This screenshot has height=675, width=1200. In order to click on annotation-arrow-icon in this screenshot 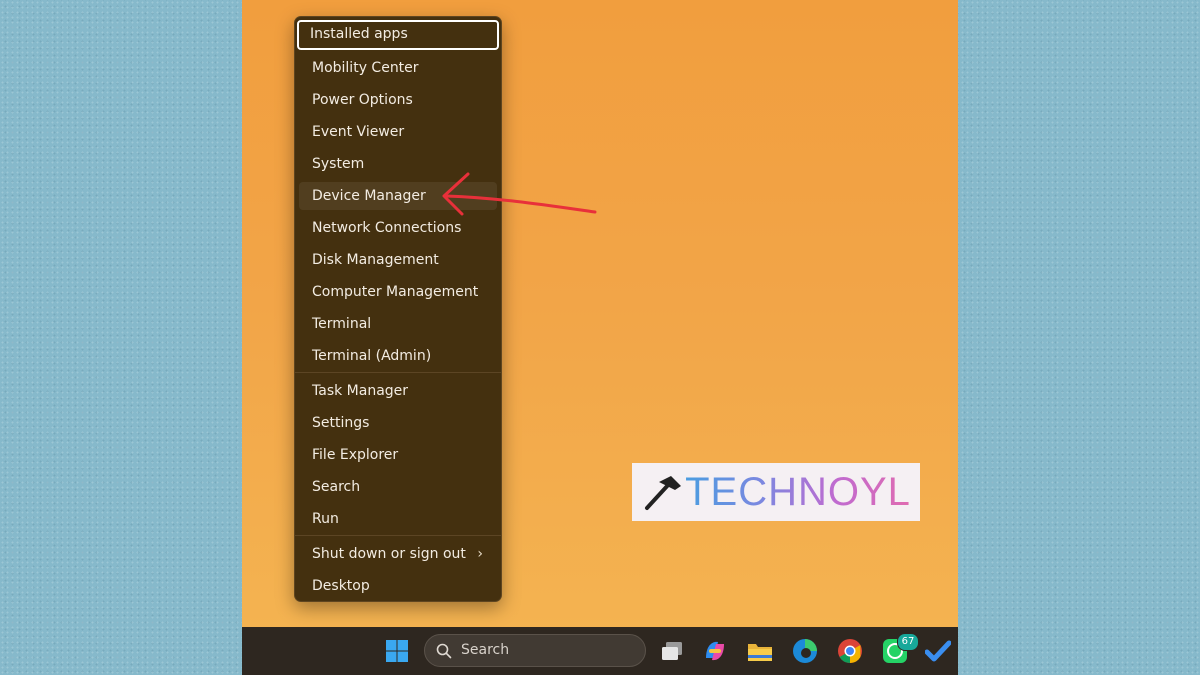, I will do `click(519, 194)`.